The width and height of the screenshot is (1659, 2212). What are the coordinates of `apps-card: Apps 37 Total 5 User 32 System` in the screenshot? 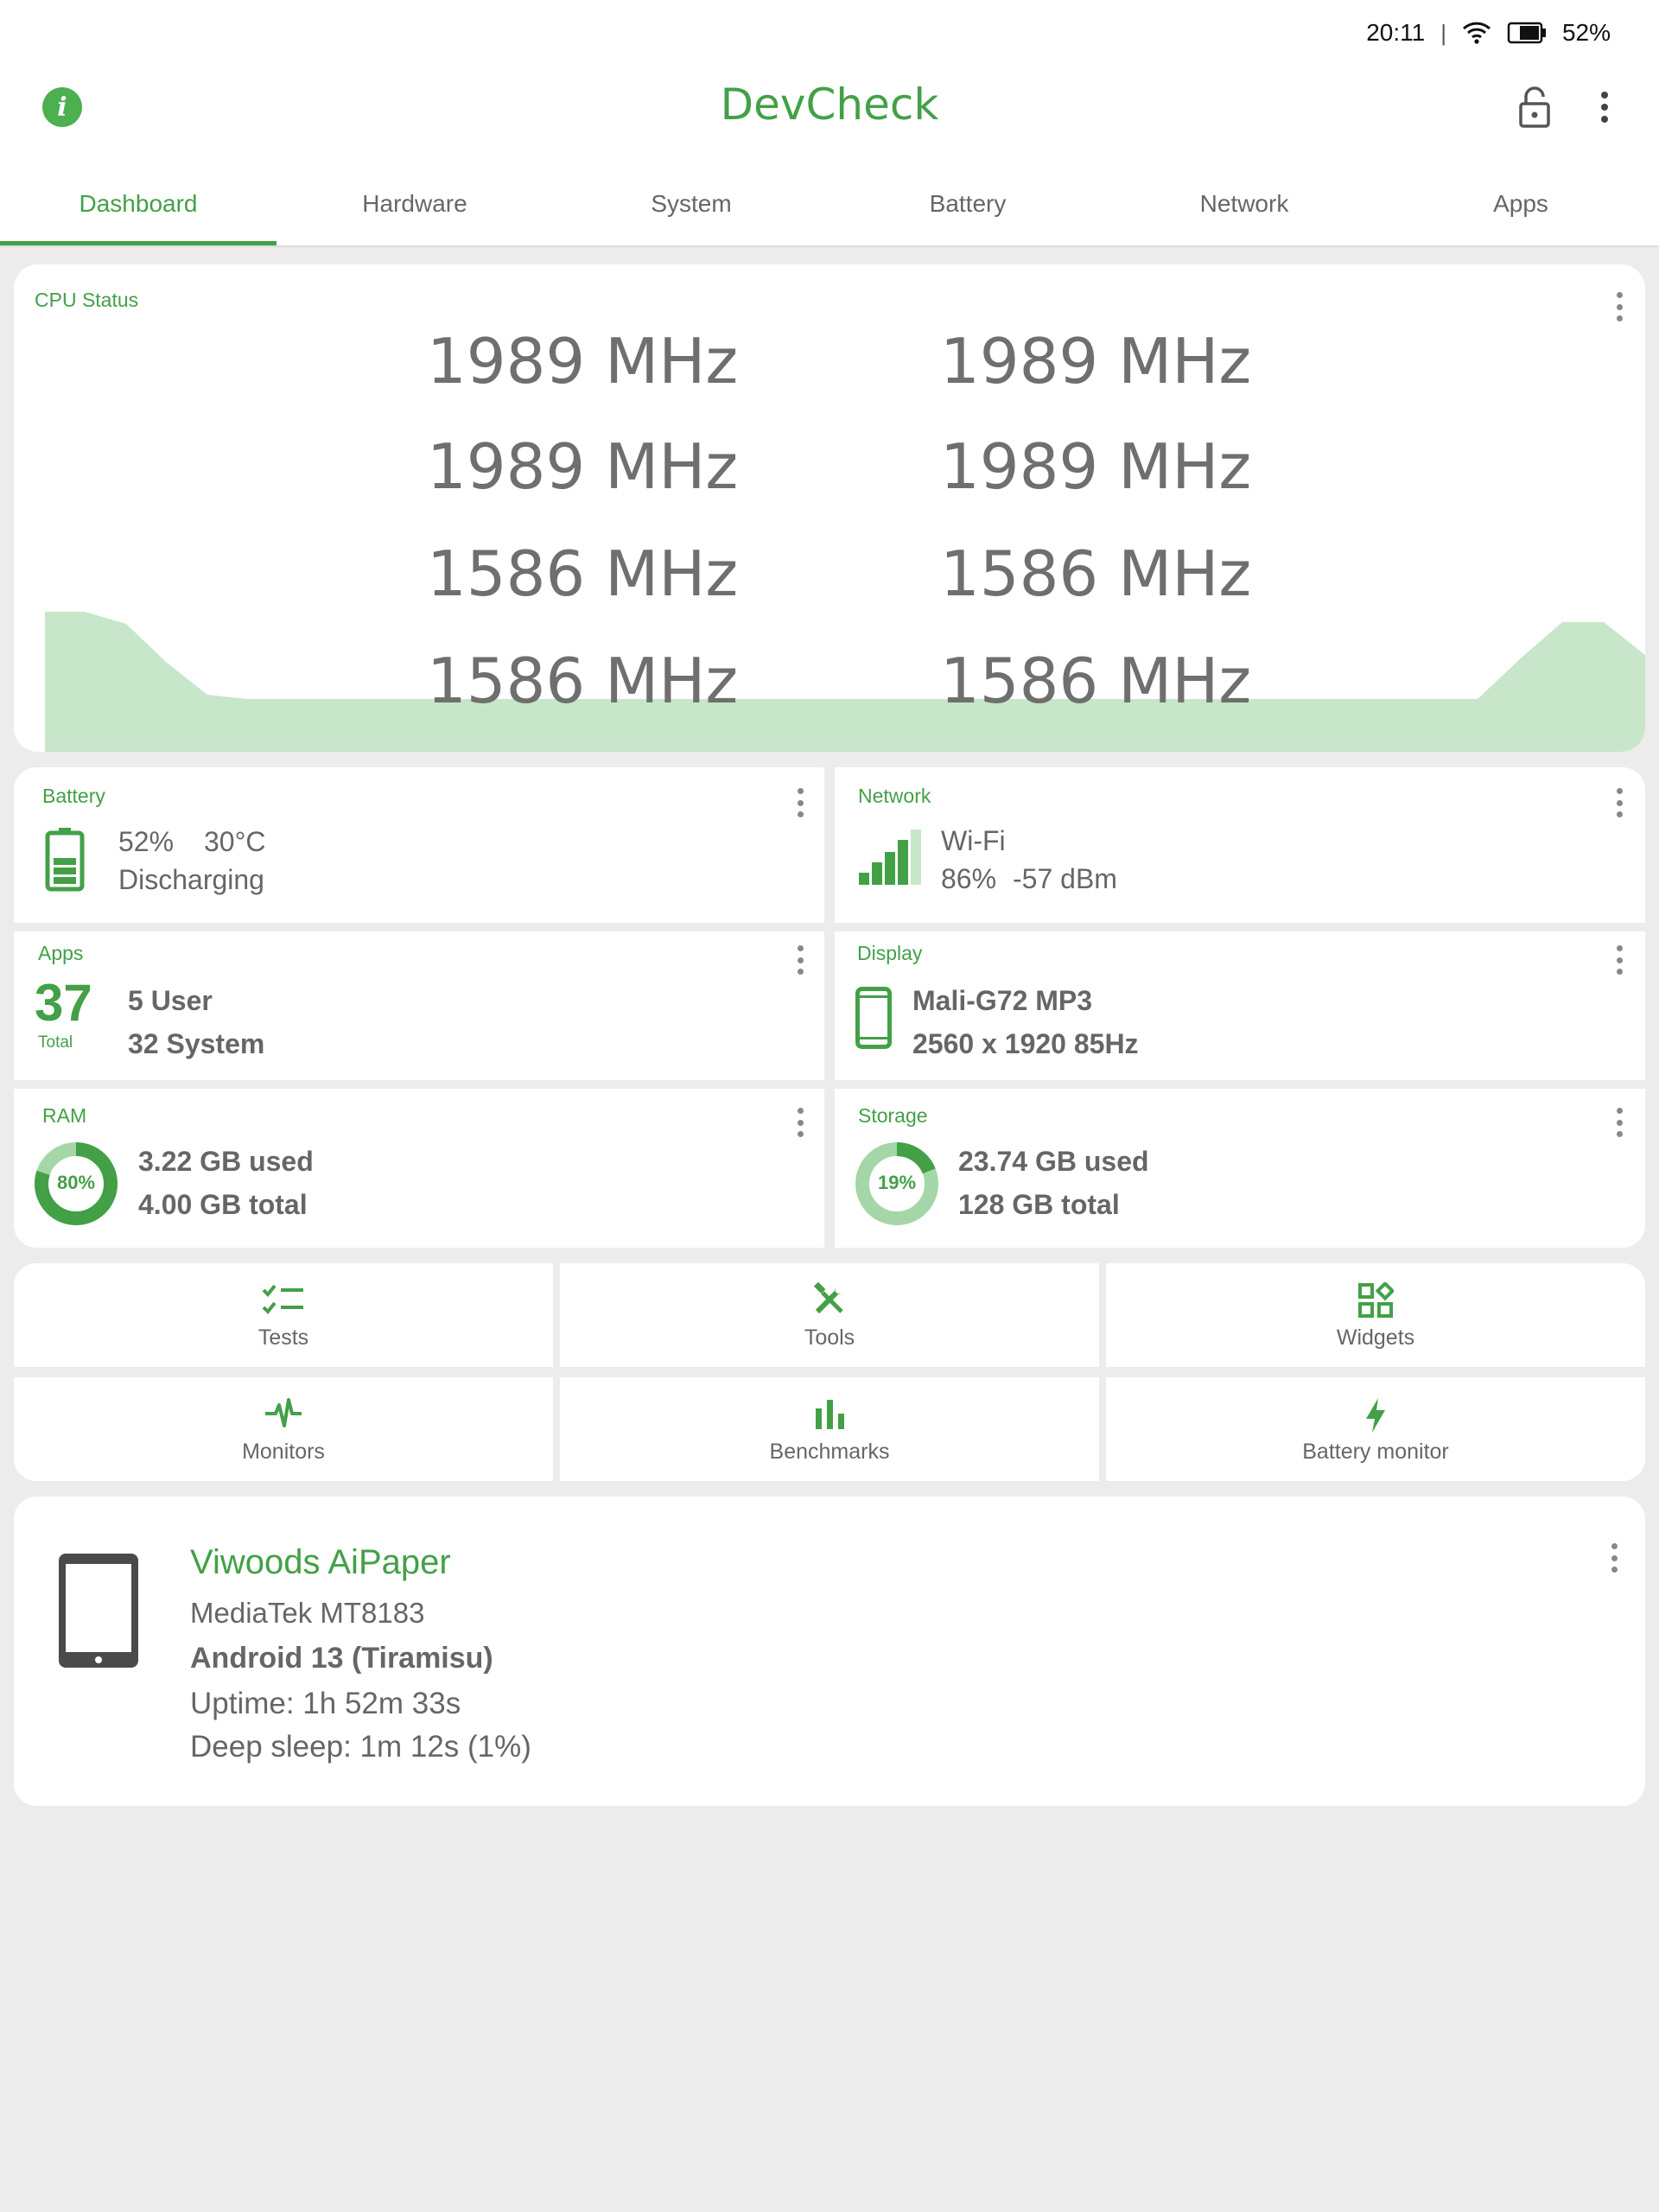 It's located at (419, 1005).